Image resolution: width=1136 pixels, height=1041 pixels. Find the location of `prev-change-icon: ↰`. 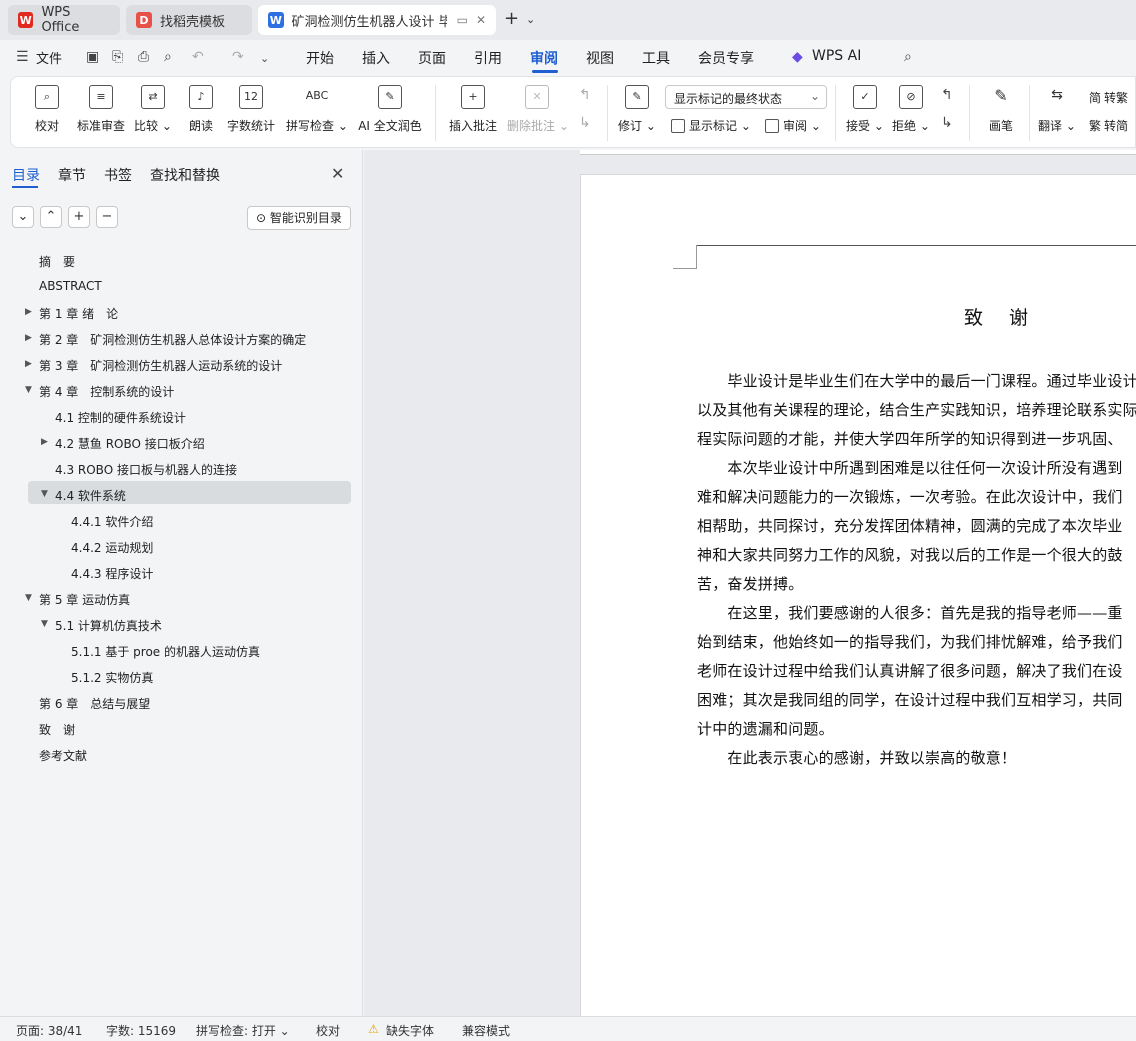

prev-change-icon: ↰ is located at coordinates (947, 95).